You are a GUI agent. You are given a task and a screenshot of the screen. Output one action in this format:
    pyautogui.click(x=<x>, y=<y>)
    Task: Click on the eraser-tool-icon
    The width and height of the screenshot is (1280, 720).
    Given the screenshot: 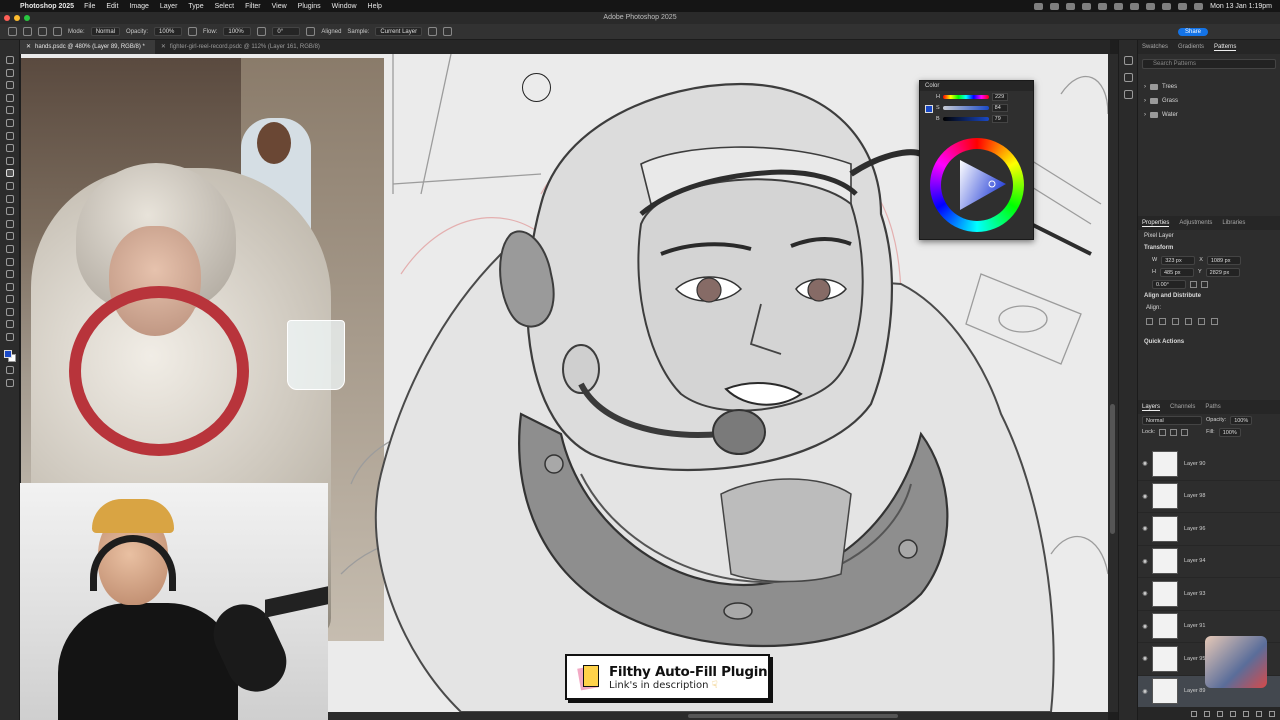 What is the action you would take?
    pyautogui.click(x=9, y=198)
    